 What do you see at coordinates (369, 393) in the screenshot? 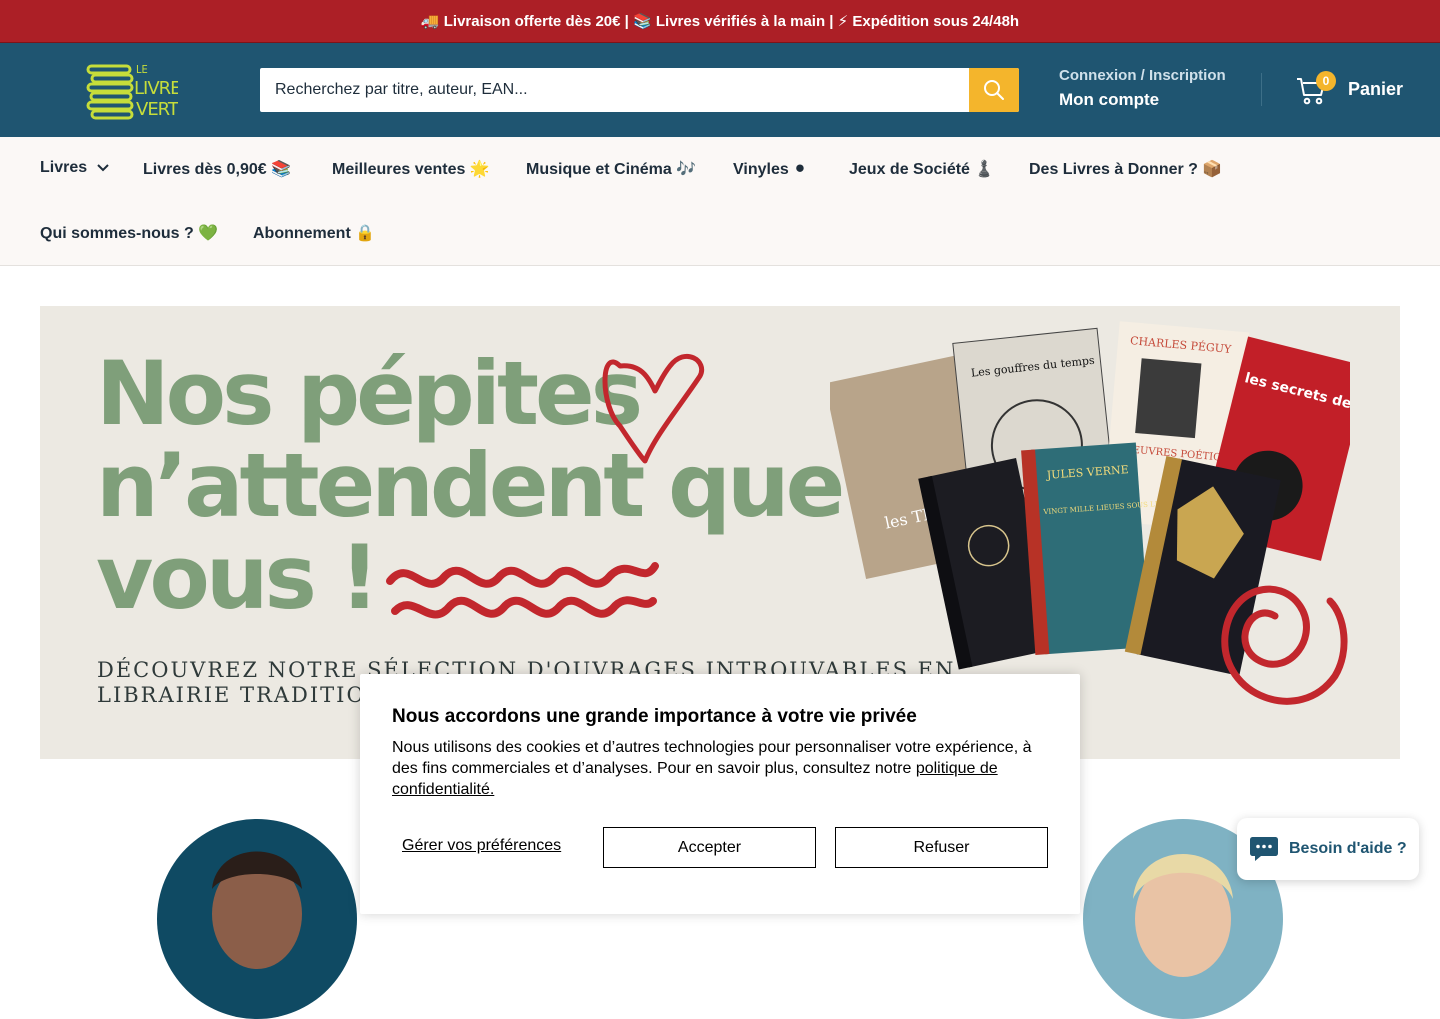
I see `headline-line-1: Nos pépites` at bounding box center [369, 393].